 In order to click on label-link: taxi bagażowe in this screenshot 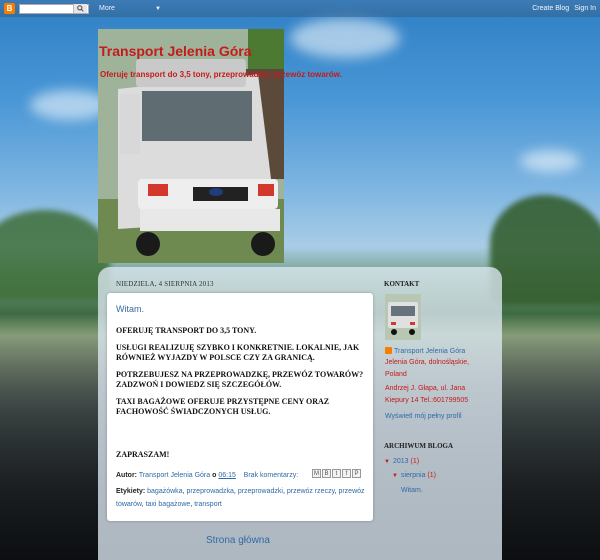, I will do `click(168, 504)`.